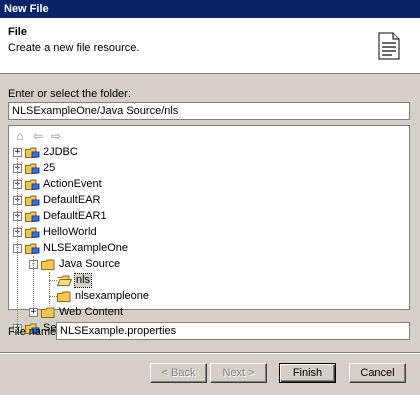 The height and width of the screenshot is (395, 420). What do you see at coordinates (69, 94) in the screenshot?
I see `folder-label: Enter or select the folder:` at bounding box center [69, 94].